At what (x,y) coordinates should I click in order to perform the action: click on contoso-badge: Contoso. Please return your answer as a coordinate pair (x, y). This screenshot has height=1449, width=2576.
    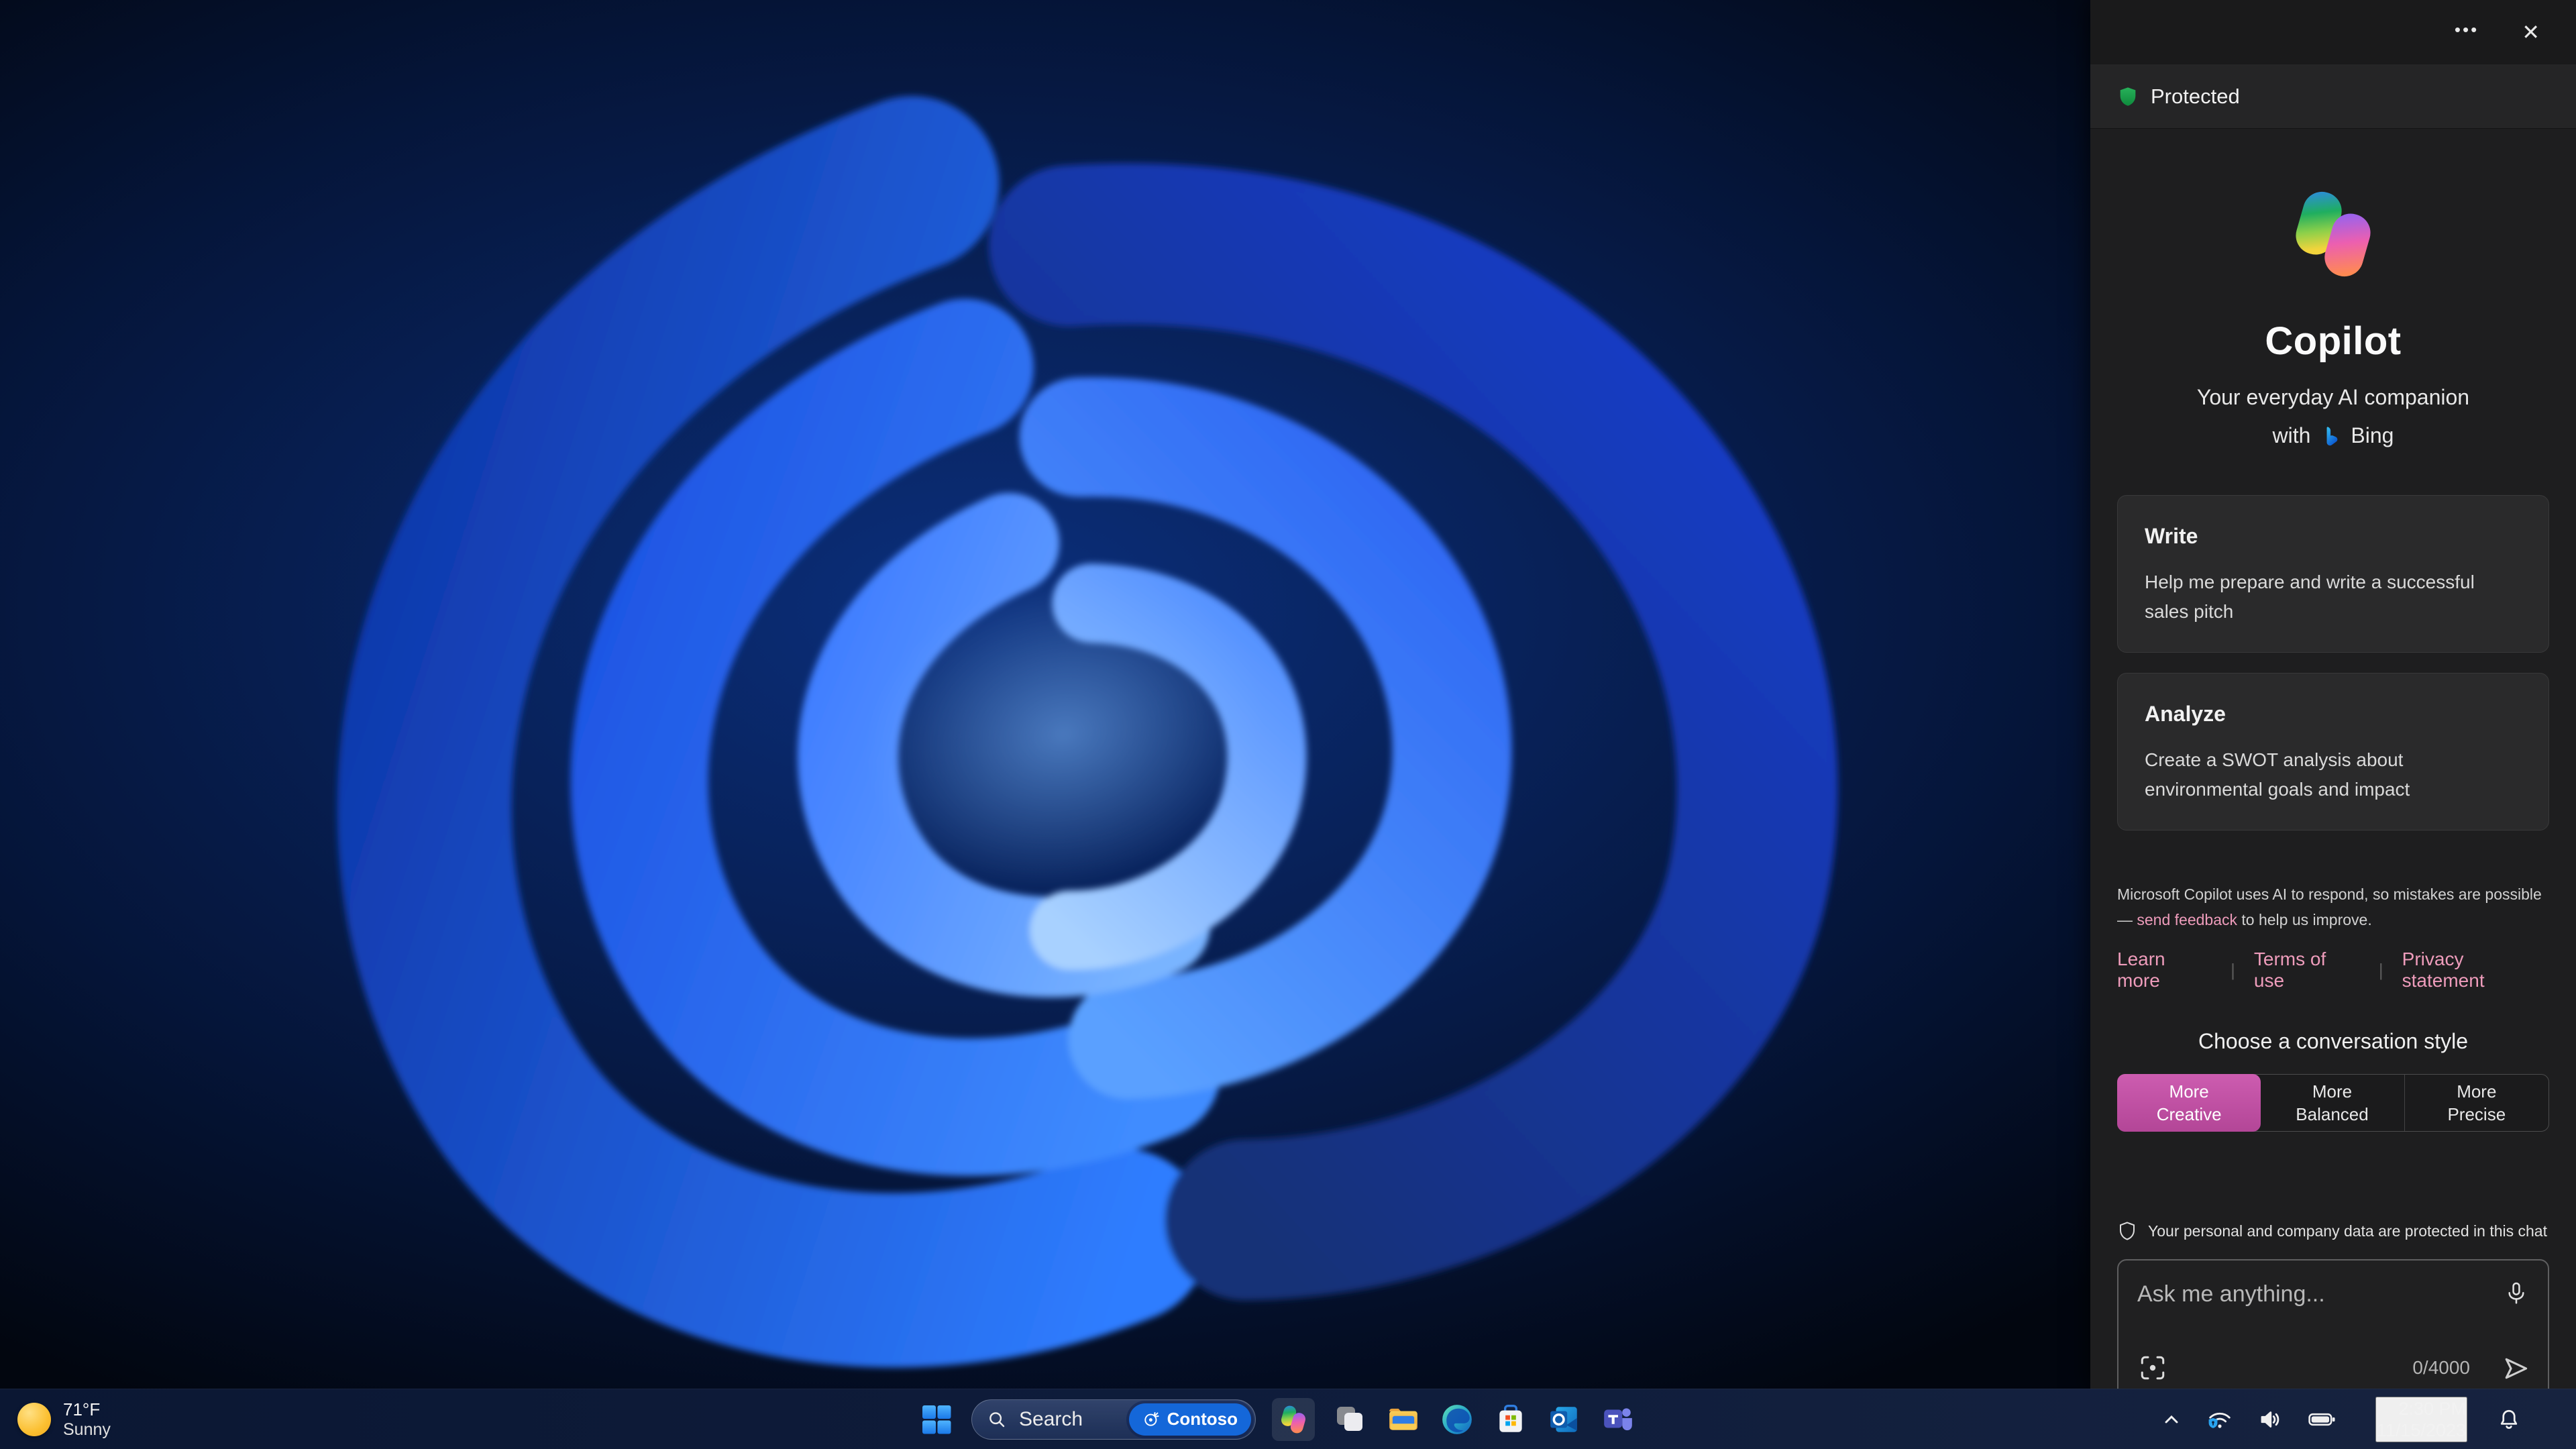
    Looking at the image, I should click on (1189, 1419).